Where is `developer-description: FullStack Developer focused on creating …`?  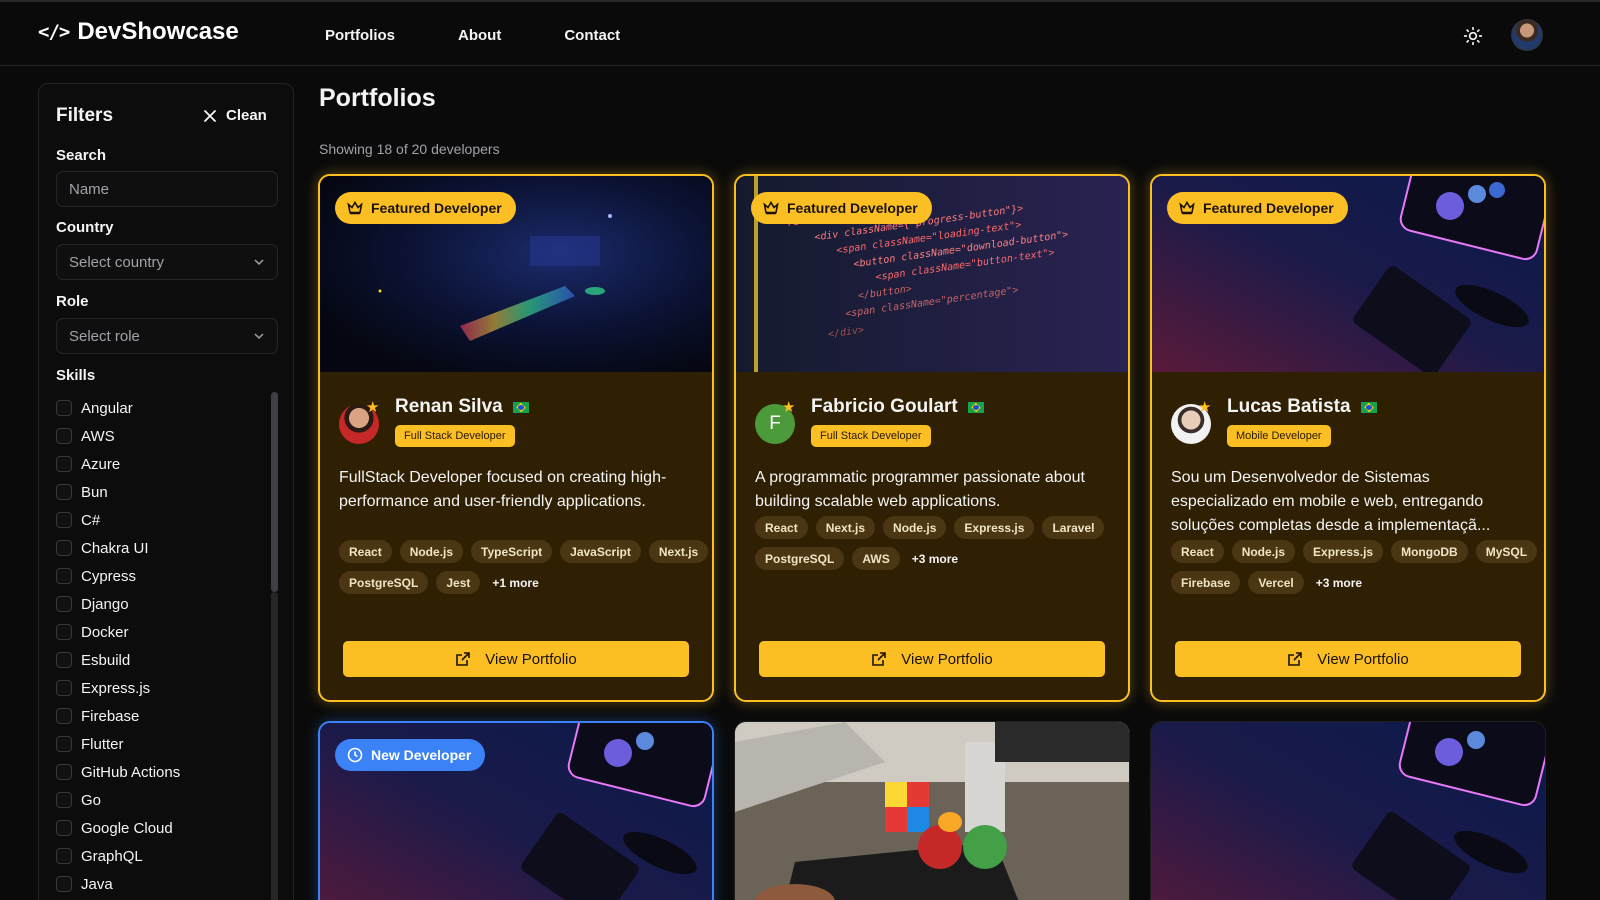 developer-description: FullStack Developer focused on creating … is located at coordinates (503, 489).